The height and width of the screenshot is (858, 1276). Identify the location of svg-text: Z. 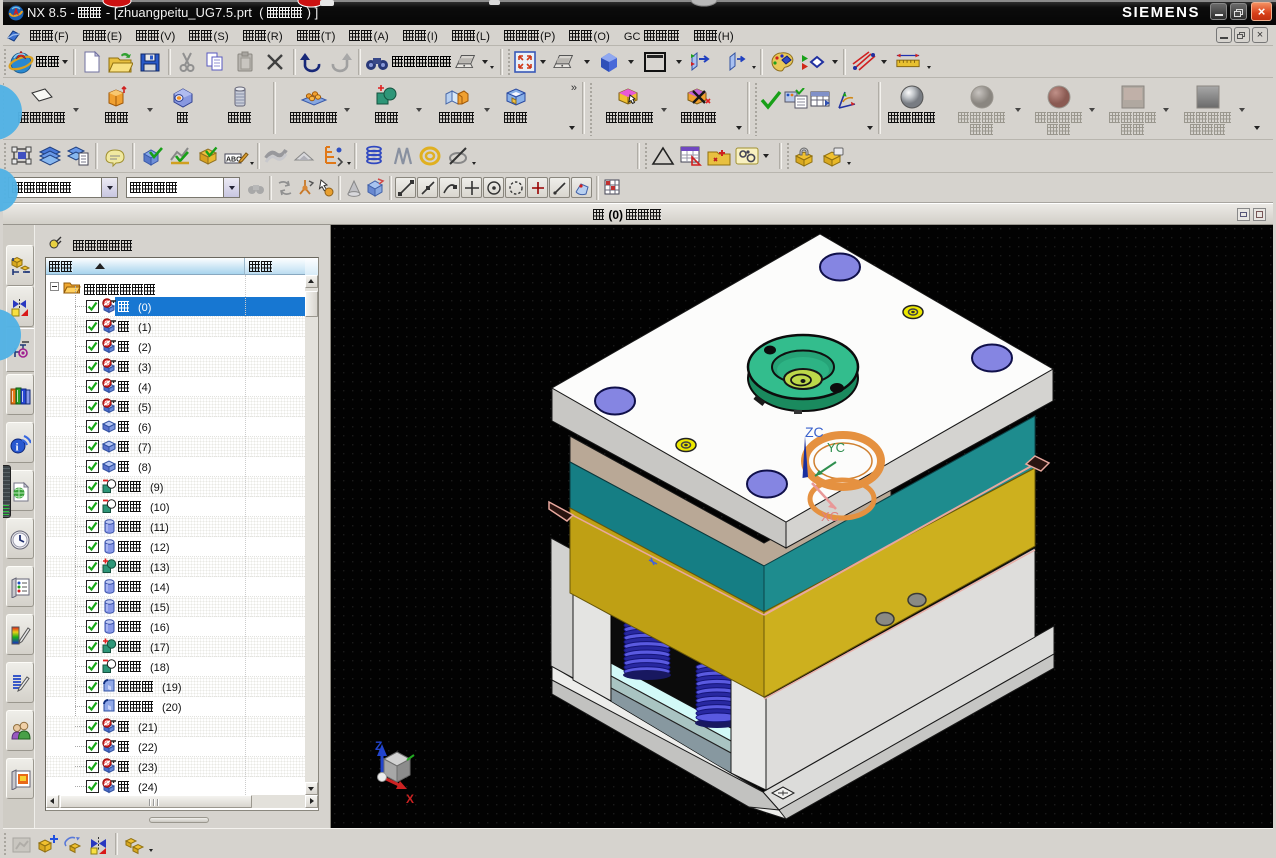
(378, 746).